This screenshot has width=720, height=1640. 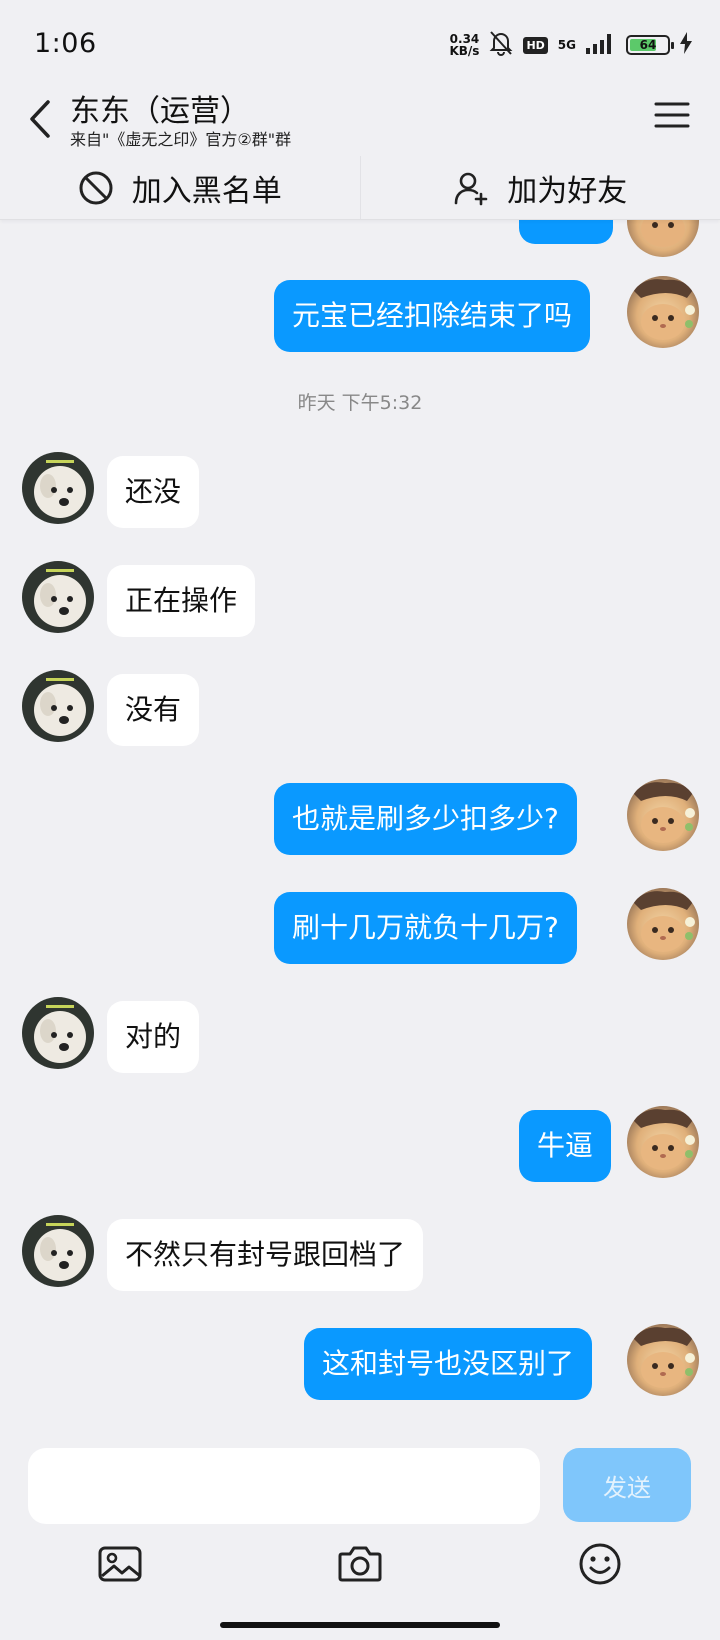 I want to click on action-bar: 加入黑名单 加为好友, so click(x=360, y=188).